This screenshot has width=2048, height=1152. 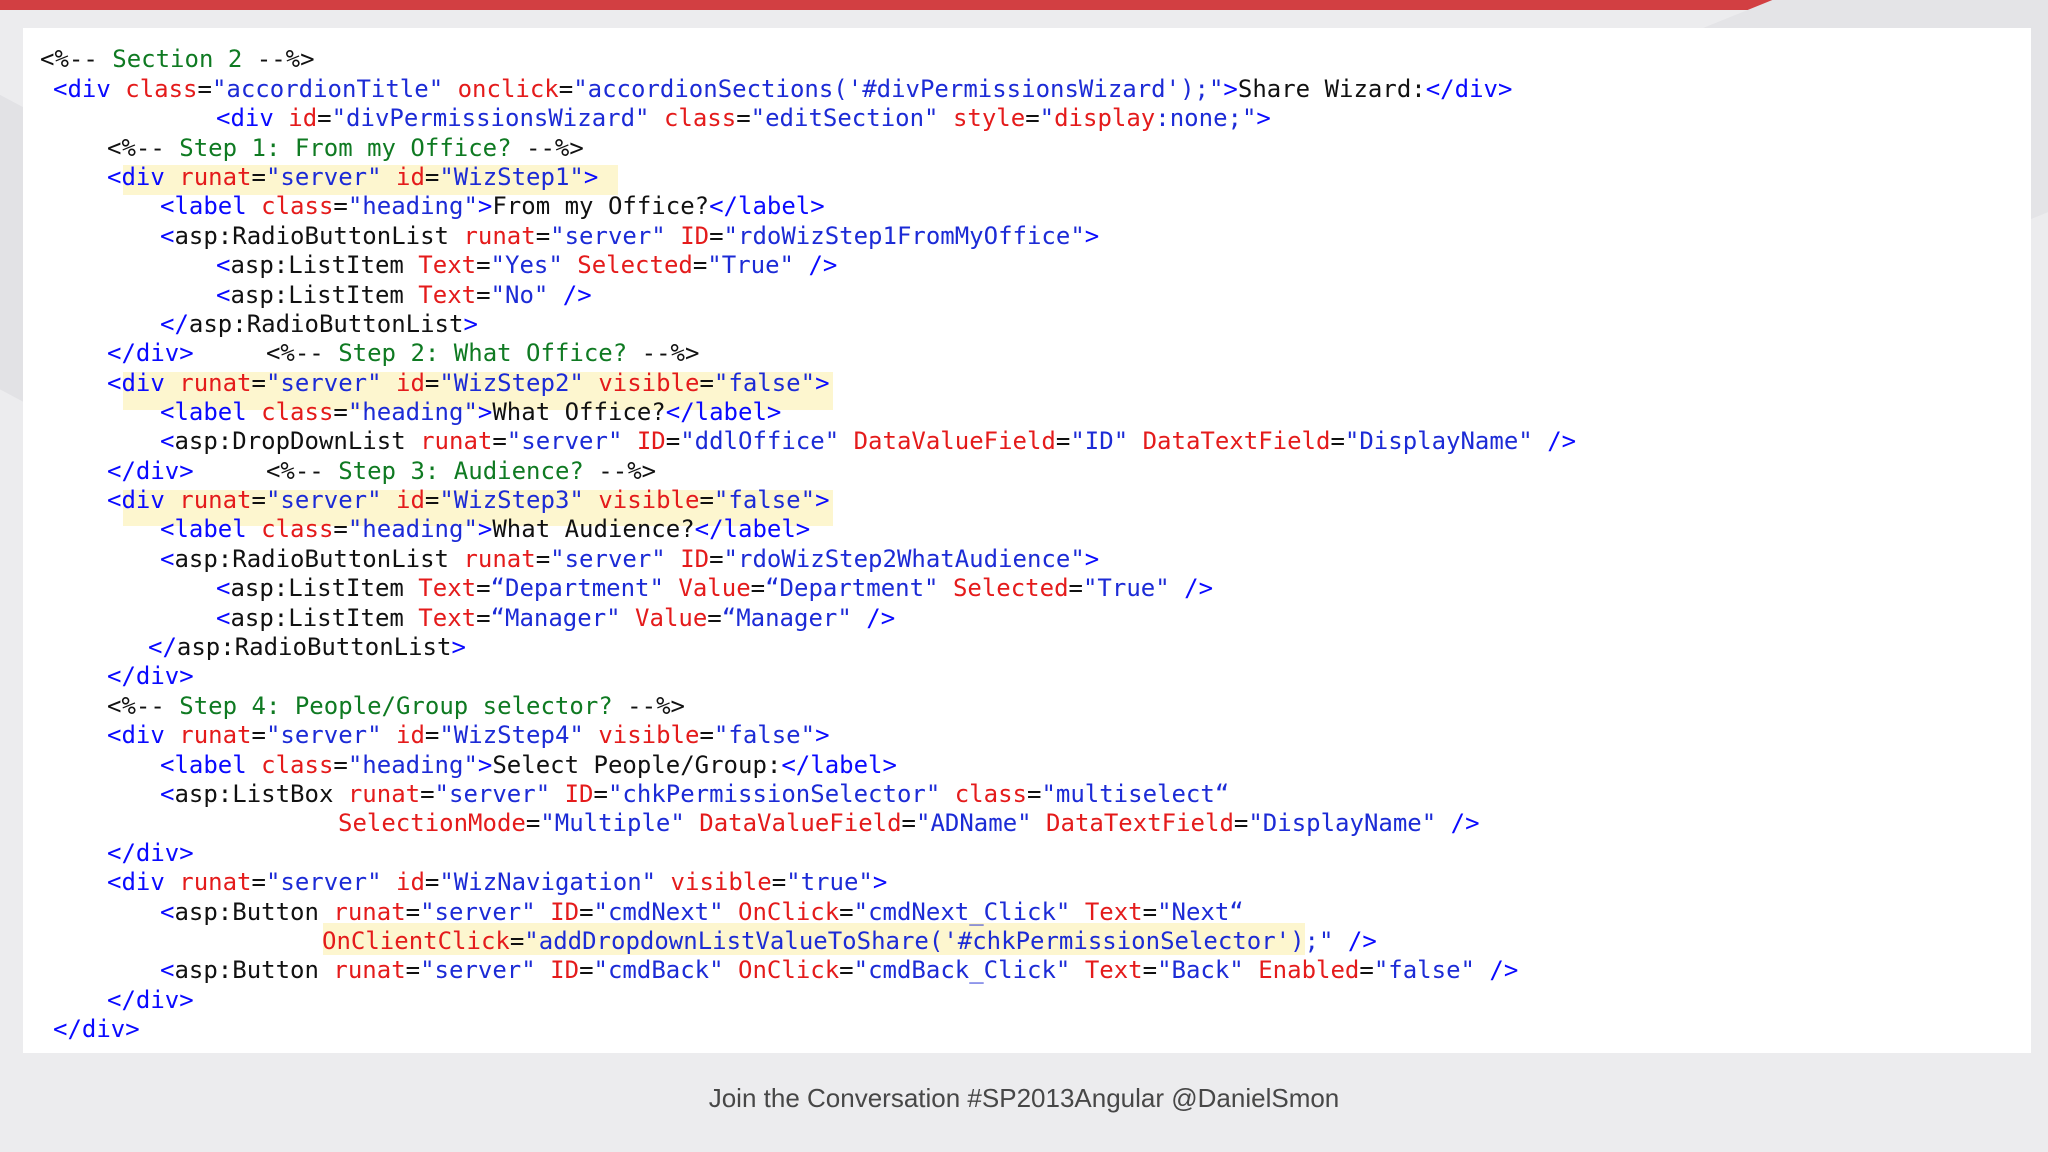 What do you see at coordinates (403, 353) in the screenshot?
I see `code-line: </div> <%-- Step 2: What Office? --%>` at bounding box center [403, 353].